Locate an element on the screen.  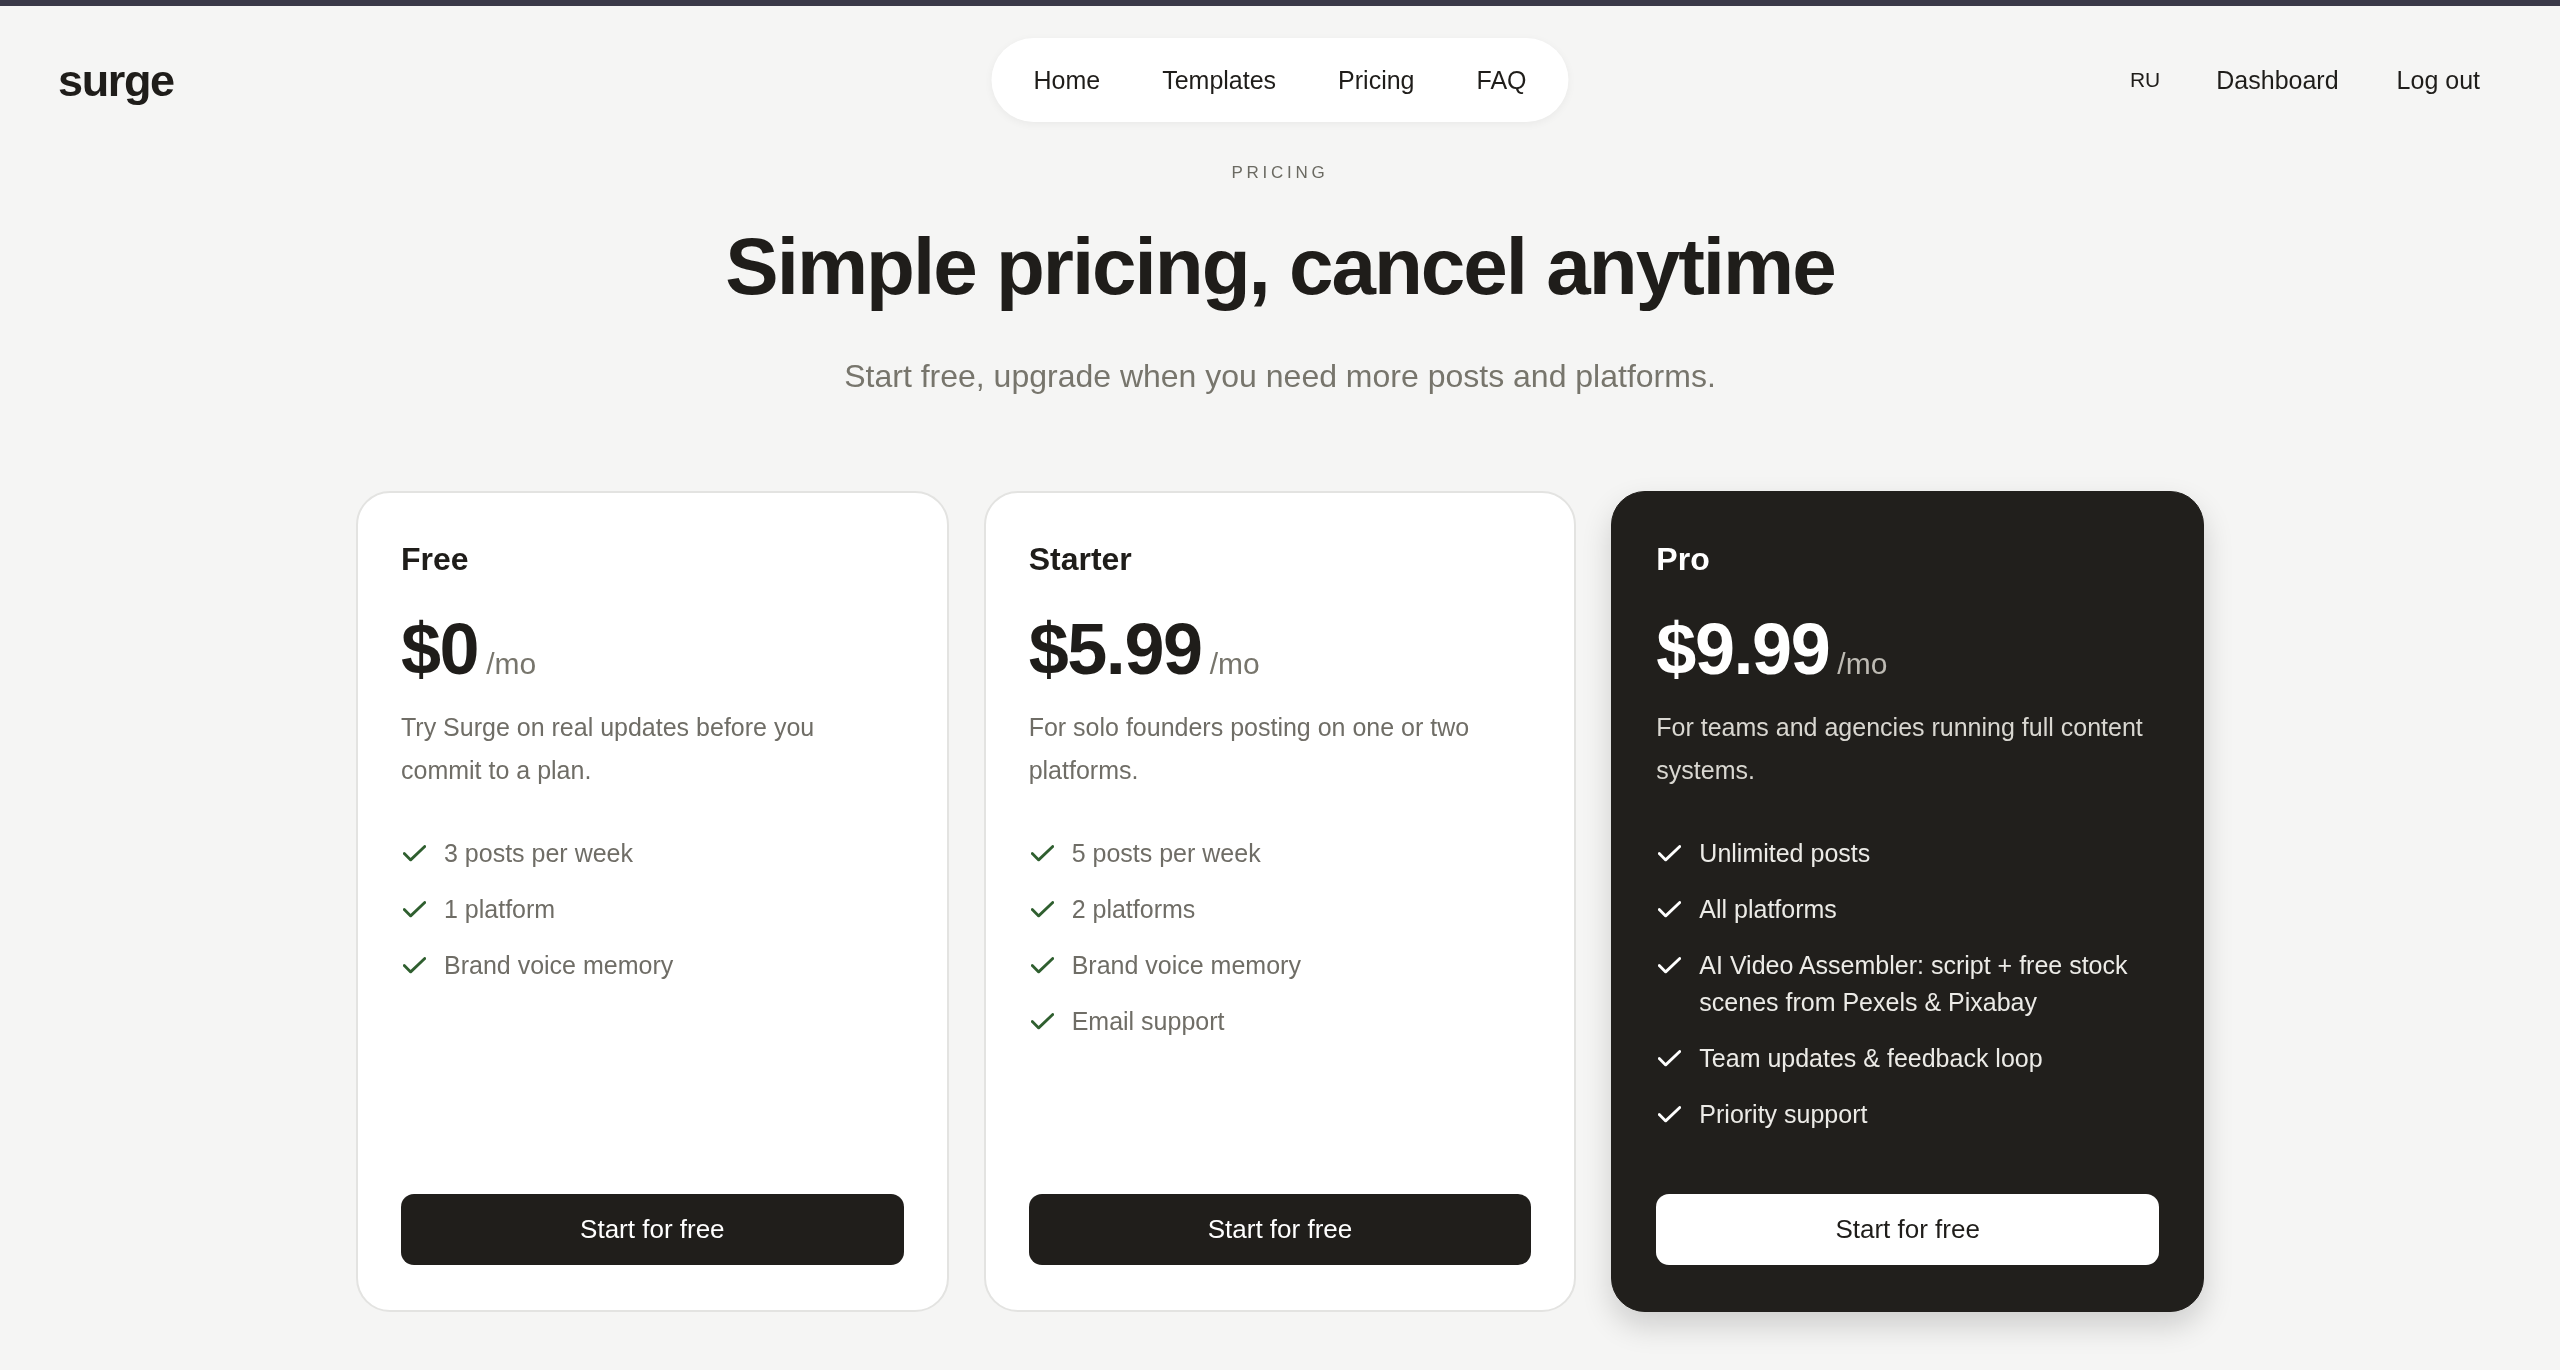
plan-name: Free is located at coordinates (435, 559).